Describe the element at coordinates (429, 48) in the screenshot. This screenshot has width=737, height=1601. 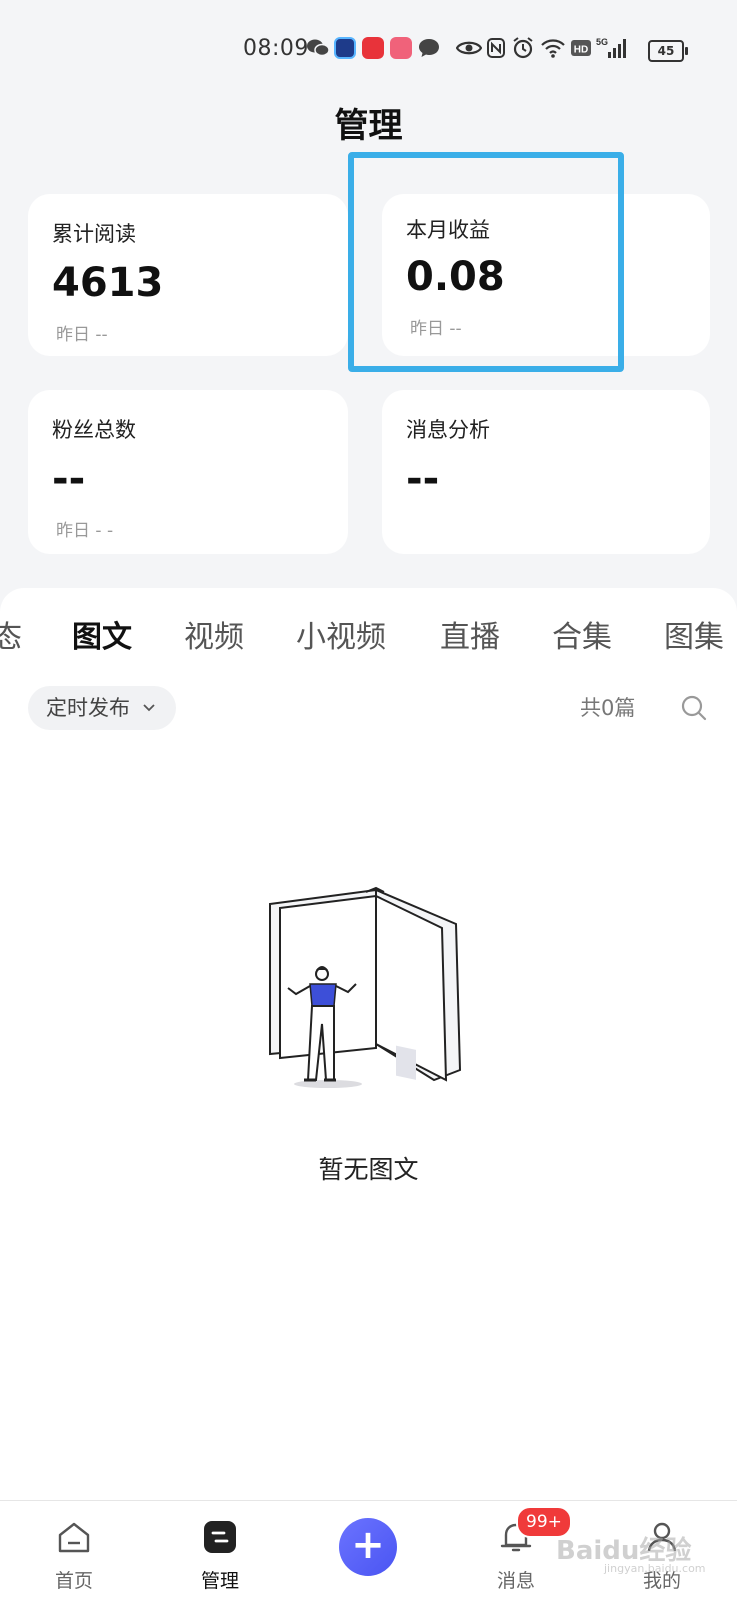
I see `message-bubble-icon` at that location.